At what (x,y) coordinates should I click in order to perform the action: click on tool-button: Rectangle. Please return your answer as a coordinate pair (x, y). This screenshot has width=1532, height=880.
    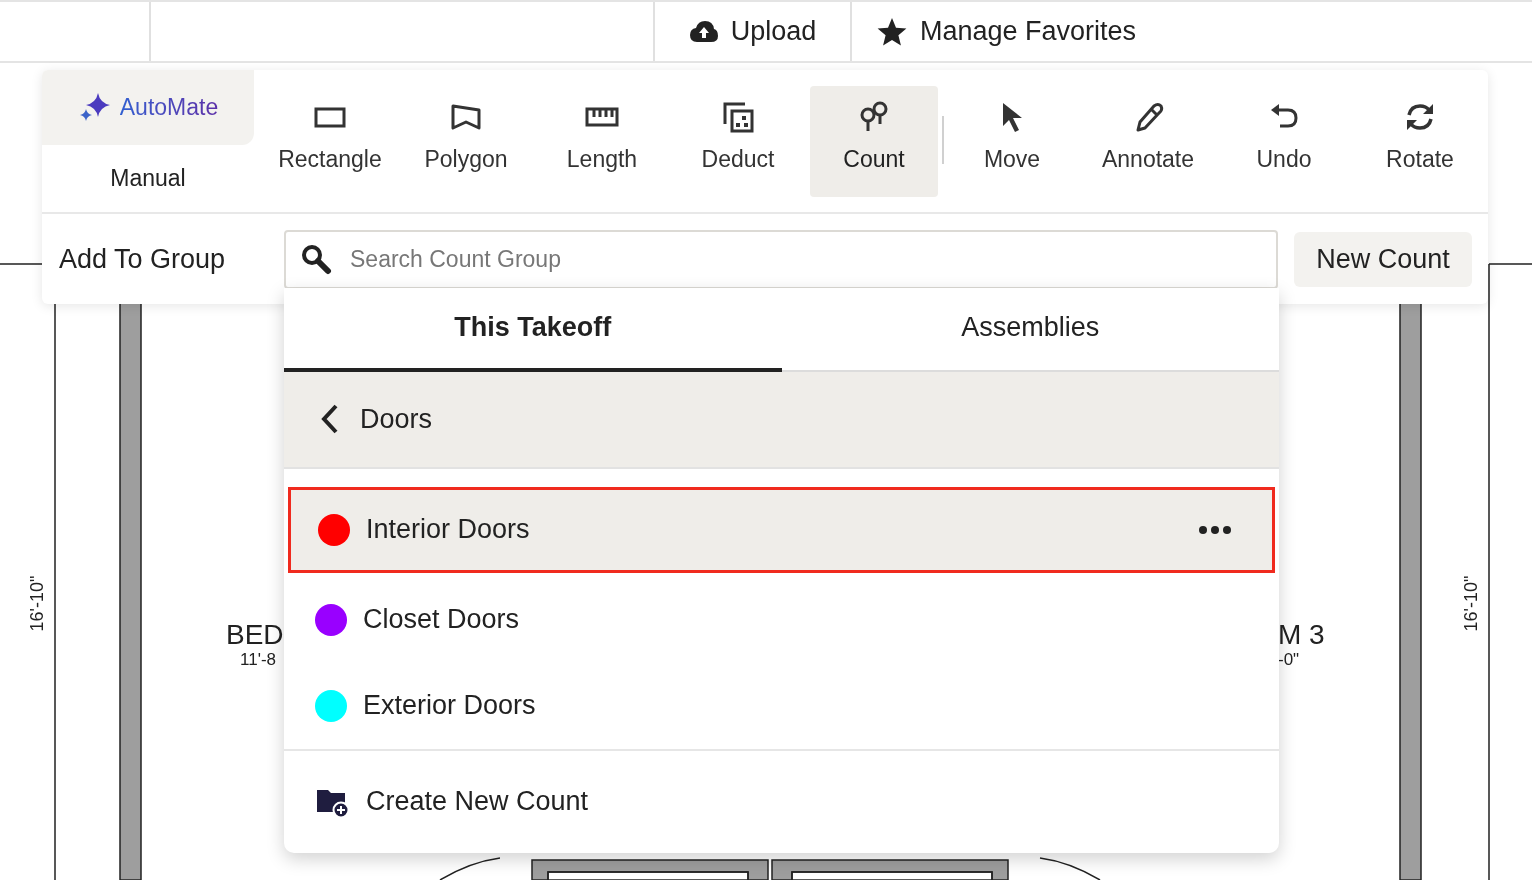
    Looking at the image, I should click on (330, 141).